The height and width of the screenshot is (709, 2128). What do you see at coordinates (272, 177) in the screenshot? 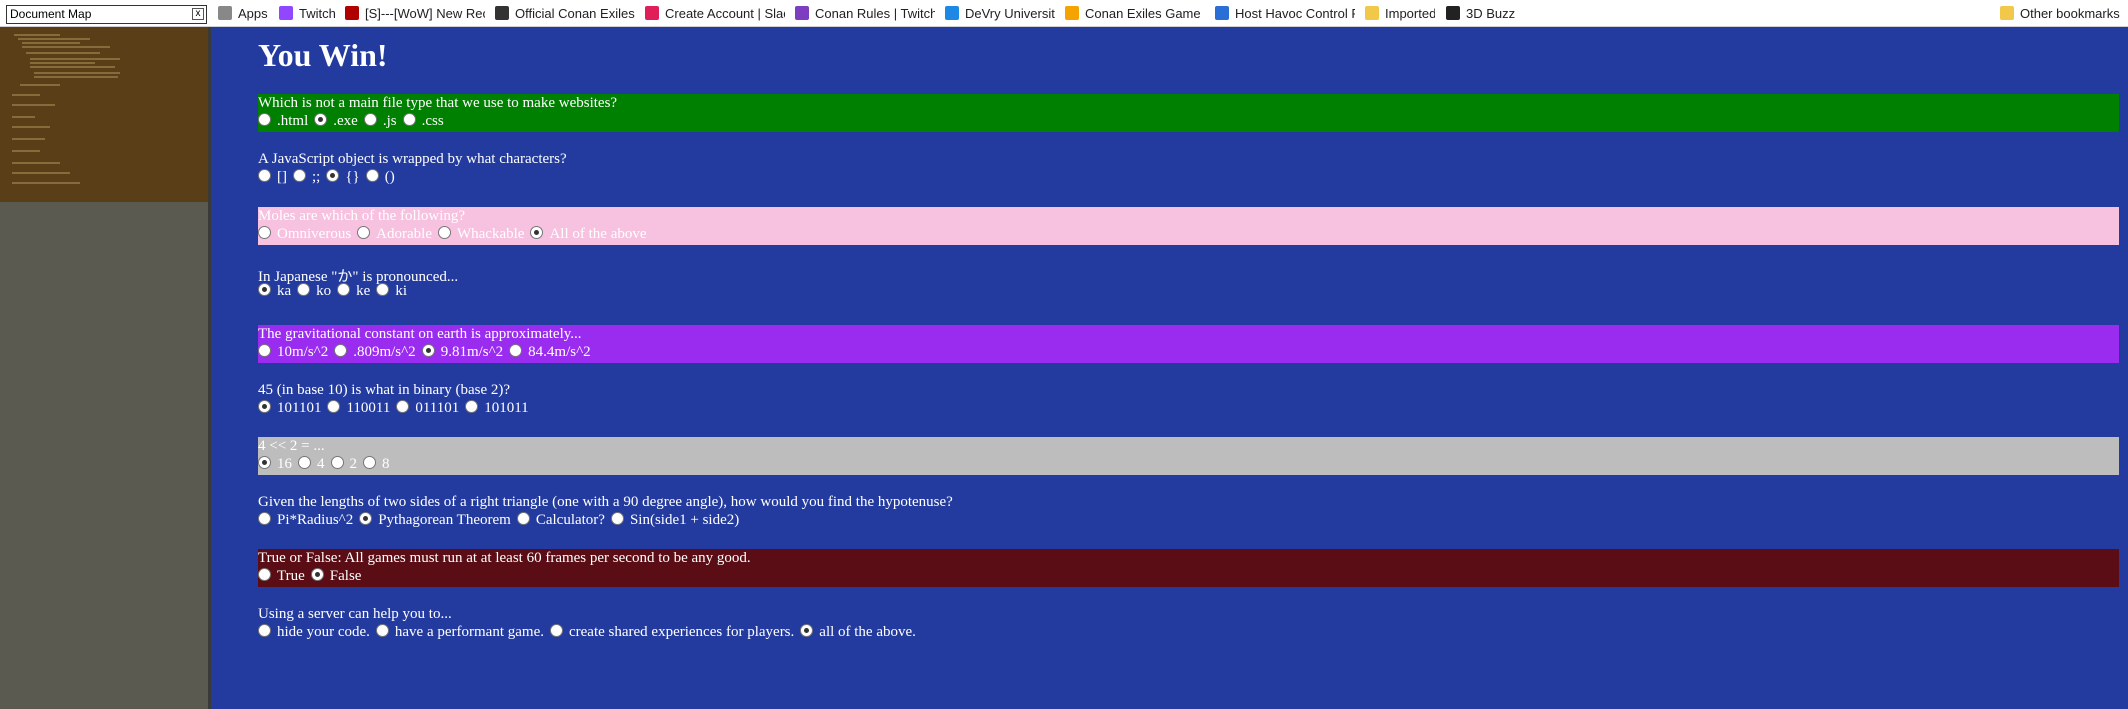
I see `answer-option: []` at bounding box center [272, 177].